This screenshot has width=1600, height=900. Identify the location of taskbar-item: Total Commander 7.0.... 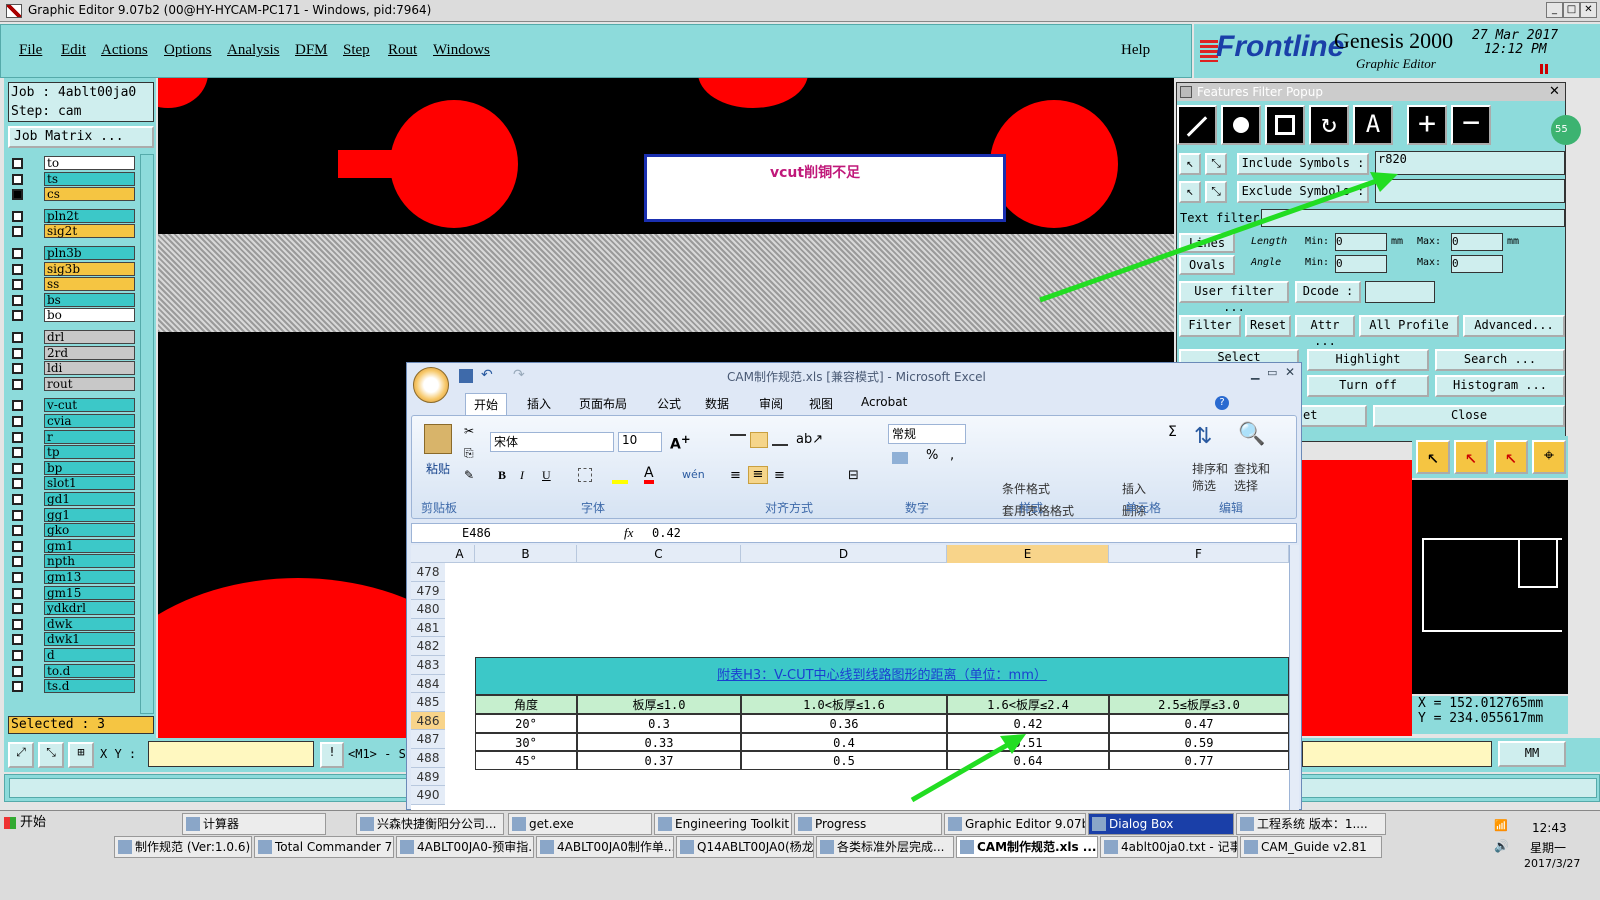
(324, 847).